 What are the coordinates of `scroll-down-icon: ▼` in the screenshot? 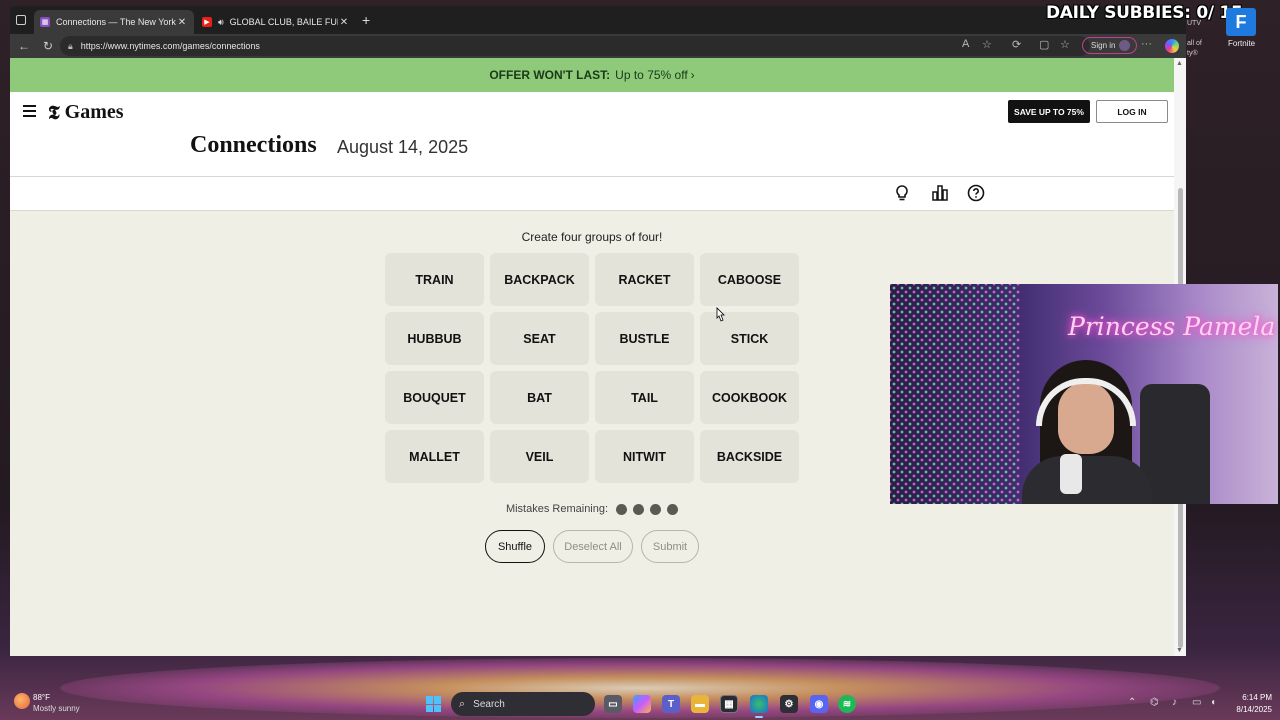 It's located at (1179, 650).